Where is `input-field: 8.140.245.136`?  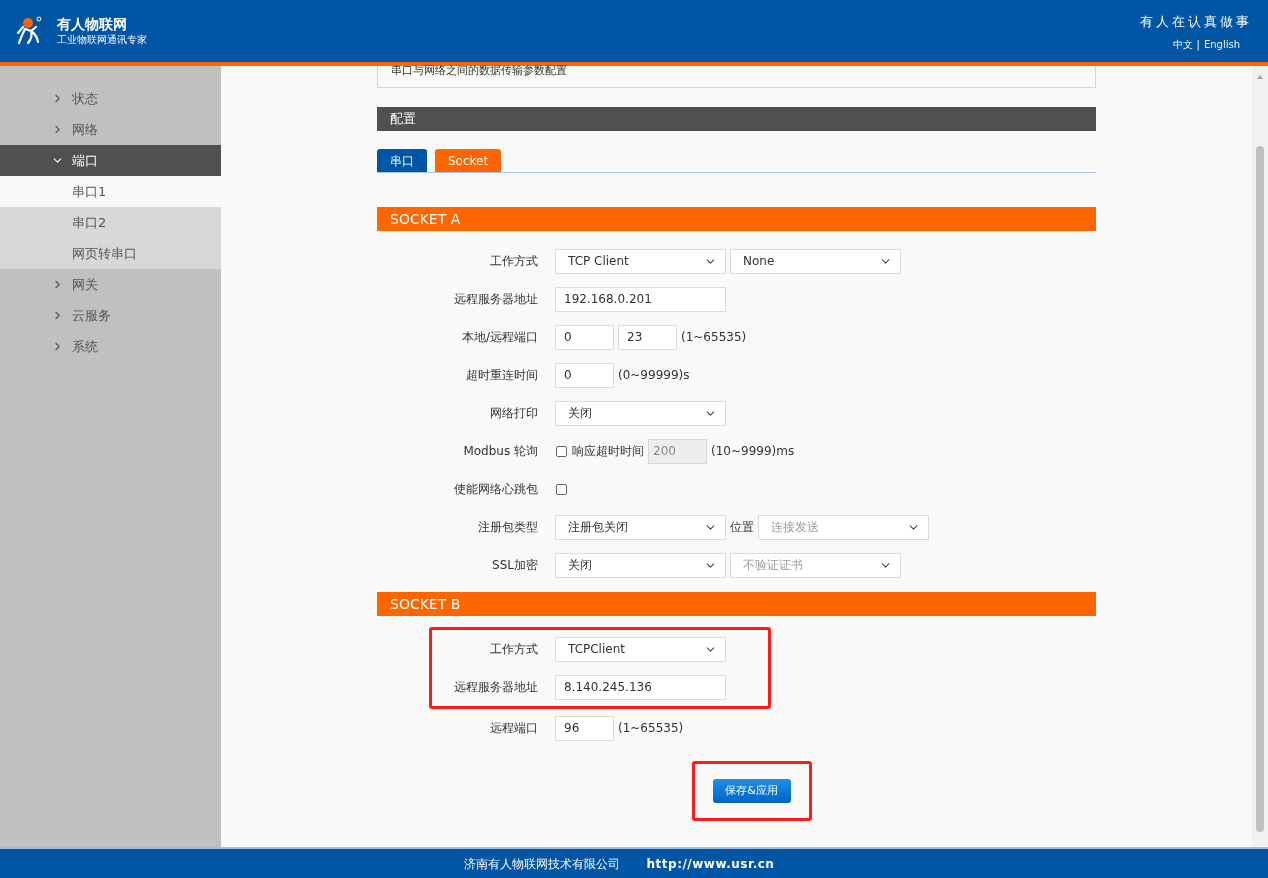 input-field: 8.140.245.136 is located at coordinates (640, 687).